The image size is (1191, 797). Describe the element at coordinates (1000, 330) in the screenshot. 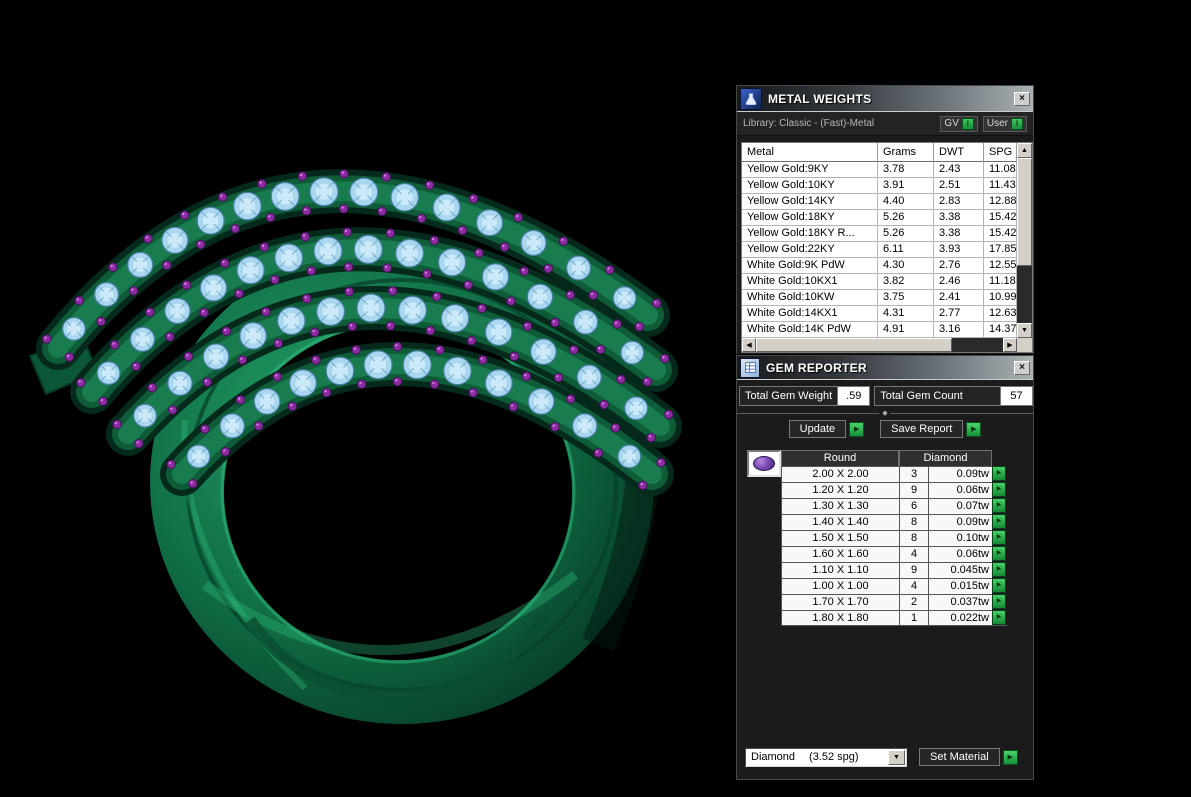

I see `metal-cell-spg: 14.37` at that location.